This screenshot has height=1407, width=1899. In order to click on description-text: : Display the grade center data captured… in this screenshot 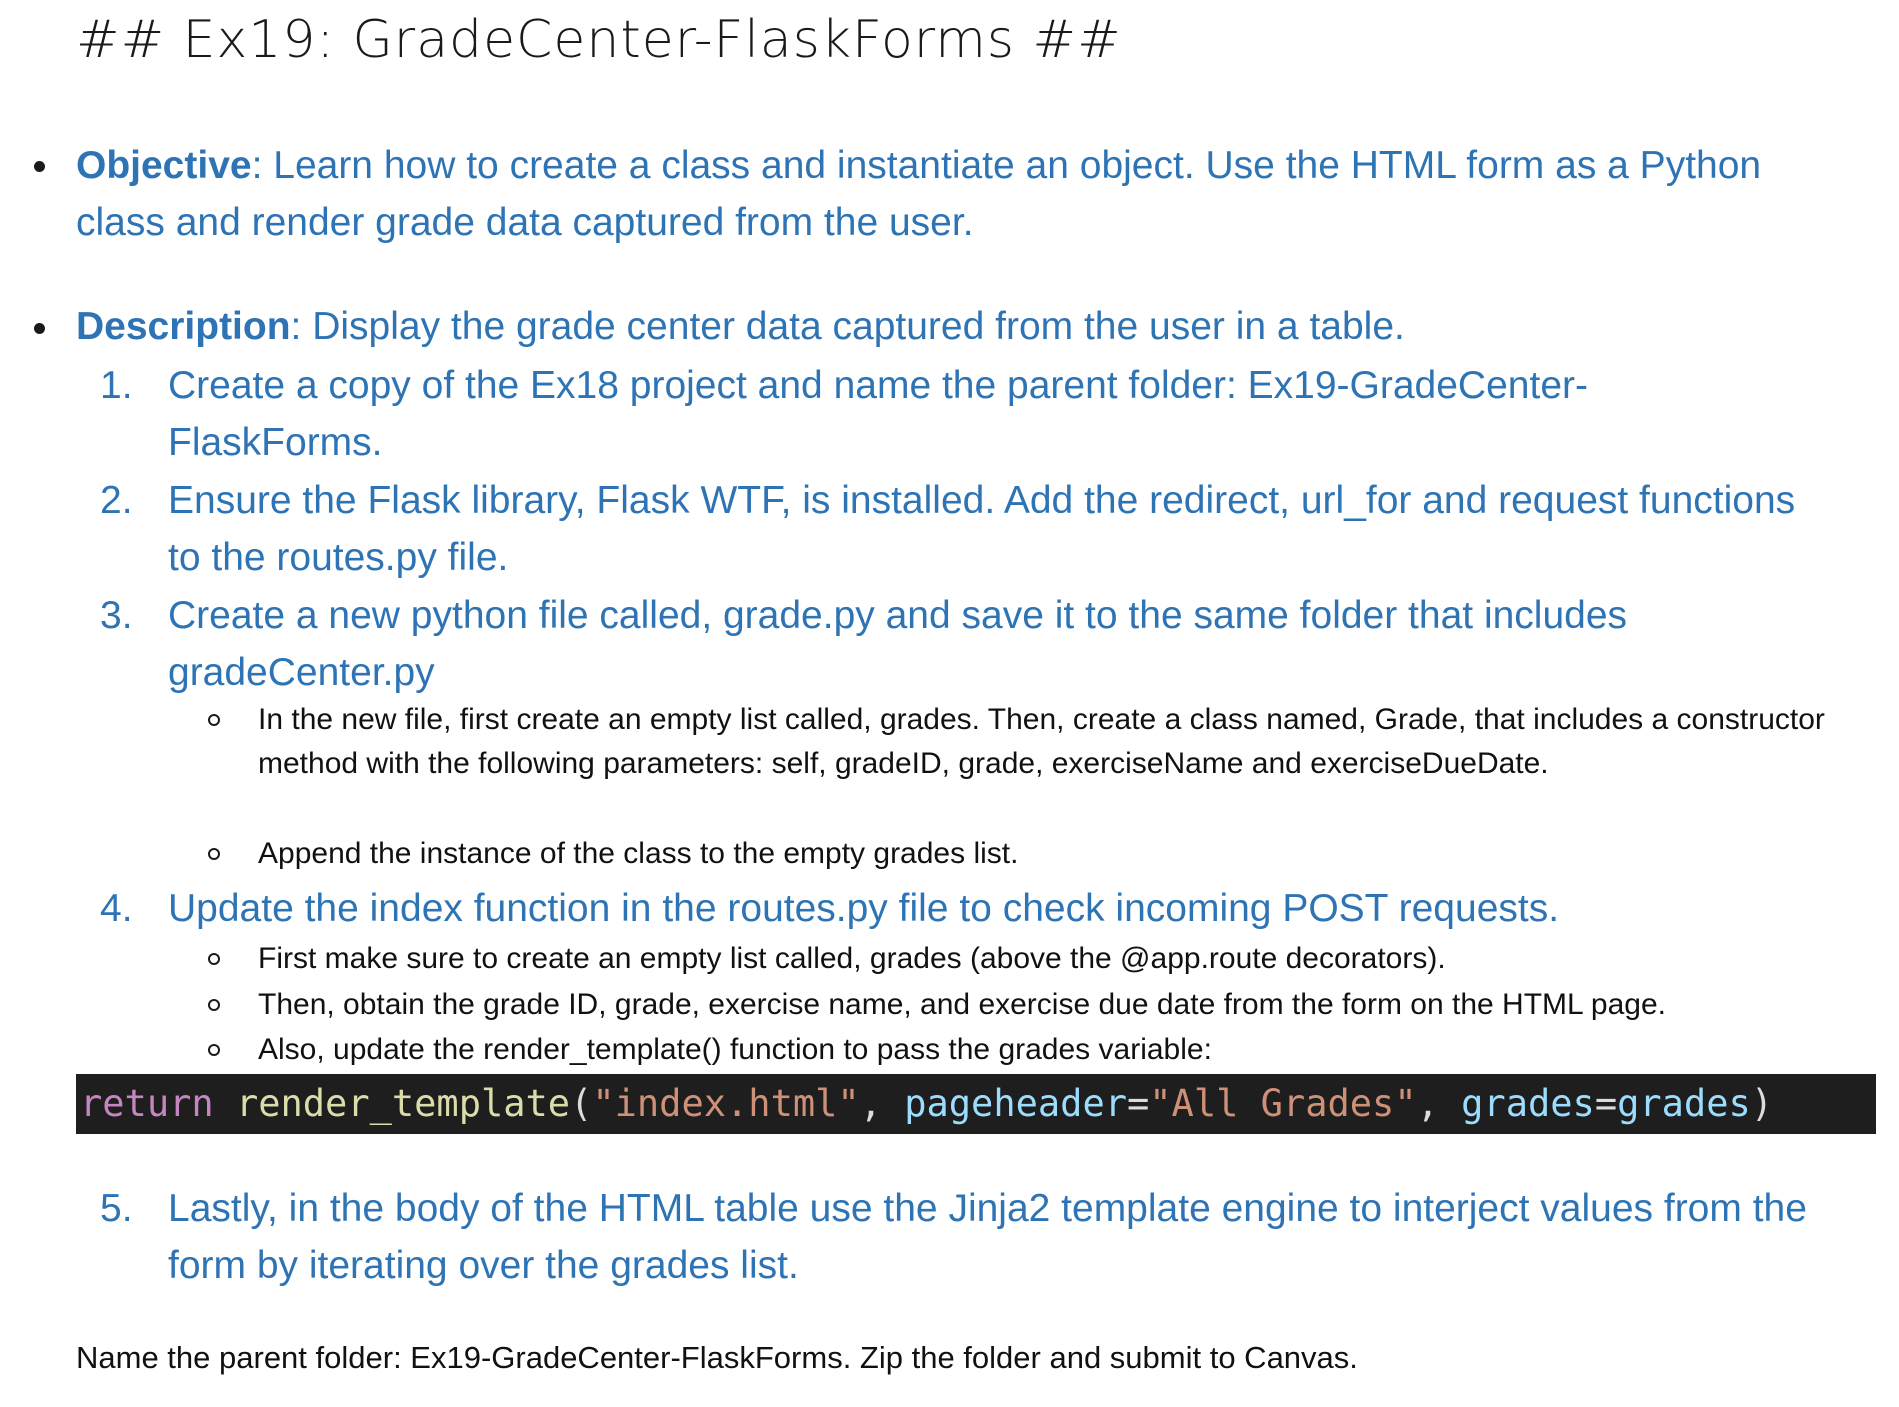, I will do `click(847, 326)`.